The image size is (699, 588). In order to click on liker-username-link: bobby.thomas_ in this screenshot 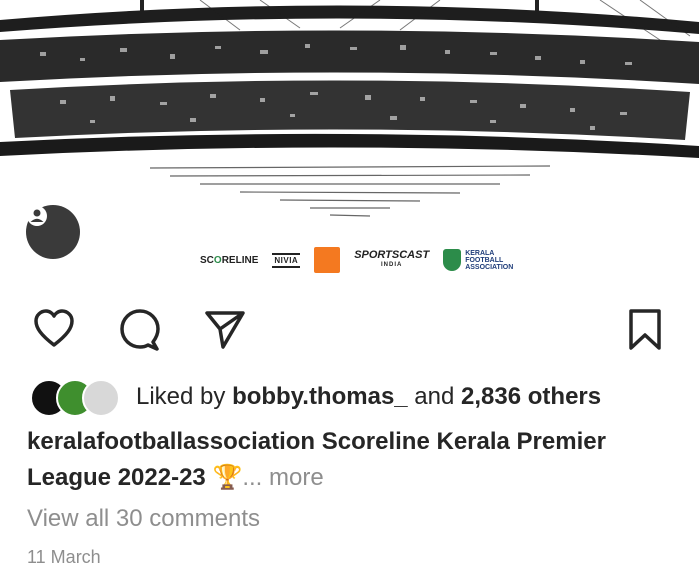, I will do `click(320, 396)`.